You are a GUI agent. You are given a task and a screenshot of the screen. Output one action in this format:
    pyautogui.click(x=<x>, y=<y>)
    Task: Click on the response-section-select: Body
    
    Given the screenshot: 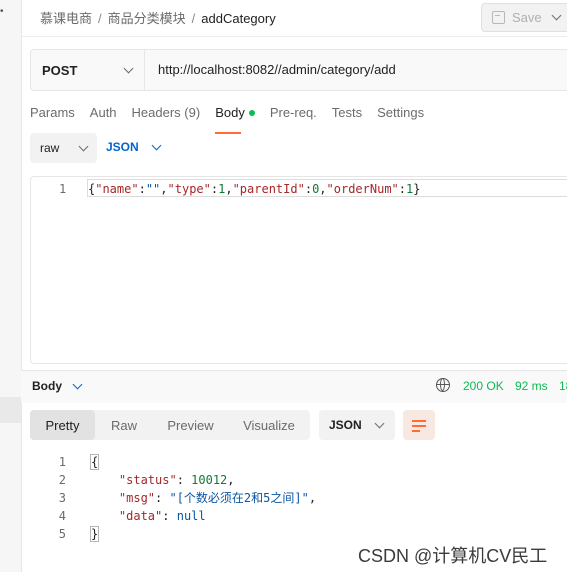 What is the action you would take?
    pyautogui.click(x=57, y=386)
    